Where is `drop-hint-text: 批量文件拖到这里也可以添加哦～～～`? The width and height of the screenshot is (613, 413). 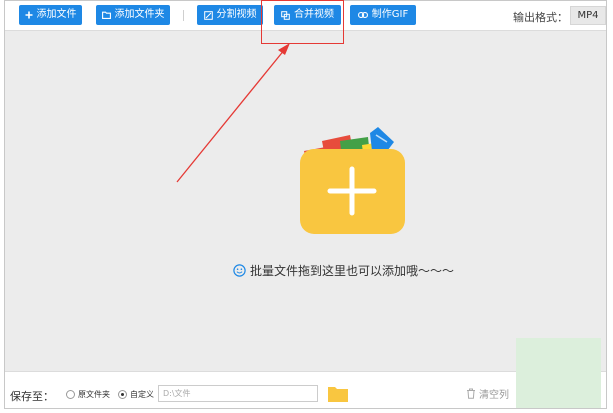 drop-hint-text: 批量文件拖到这里也可以添加哦～～～ is located at coordinates (352, 271).